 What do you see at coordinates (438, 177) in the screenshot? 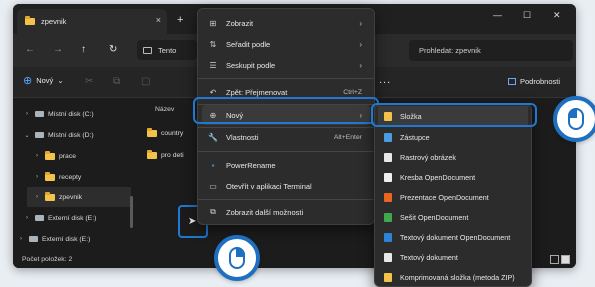
I see `submenu-item-label: Kresba OpenDocument` at bounding box center [438, 177].